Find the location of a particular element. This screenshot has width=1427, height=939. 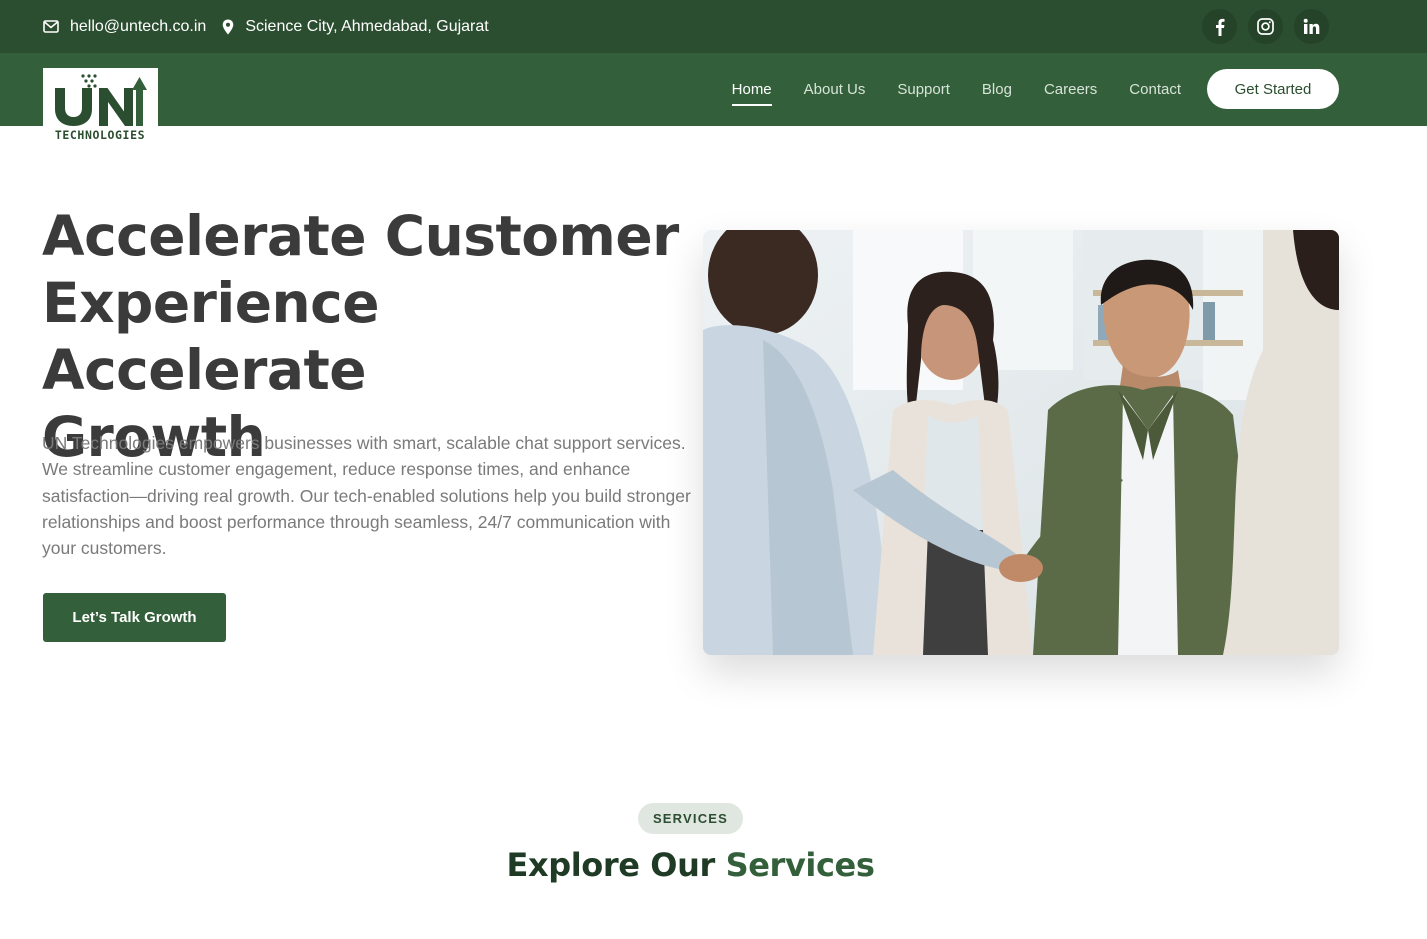

brand-logo: TECHNOLOGIES is located at coordinates (100, 105).